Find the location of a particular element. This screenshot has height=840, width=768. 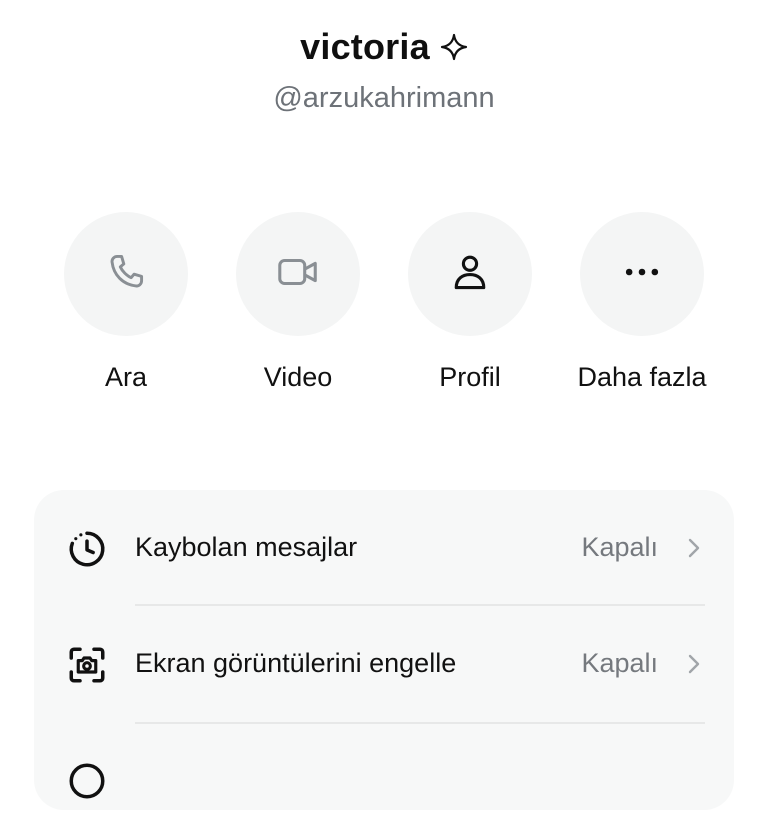

next-setting-row is located at coordinates (384, 782).